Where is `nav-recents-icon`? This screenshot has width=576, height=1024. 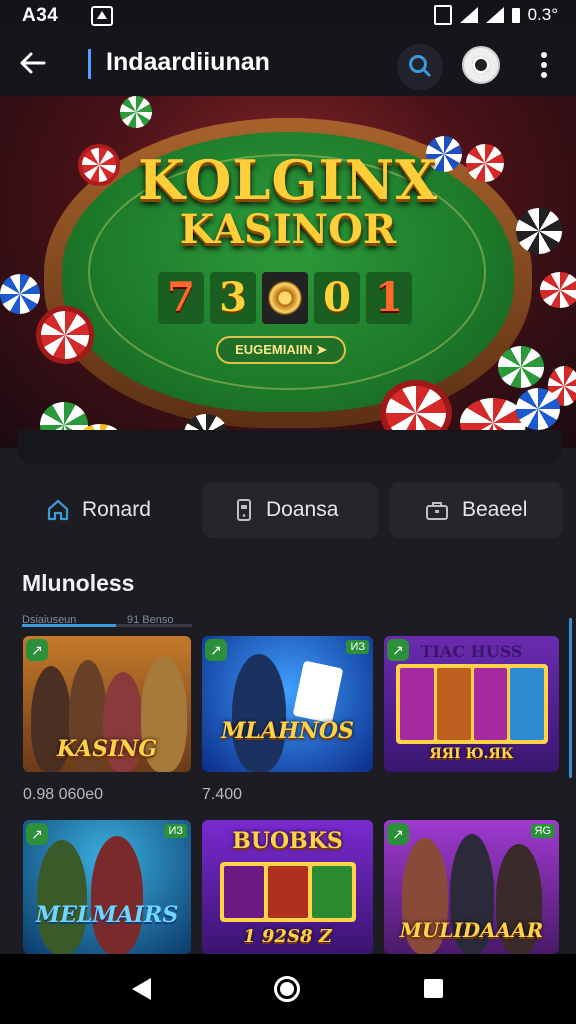
nav-recents-icon is located at coordinates (433, 988).